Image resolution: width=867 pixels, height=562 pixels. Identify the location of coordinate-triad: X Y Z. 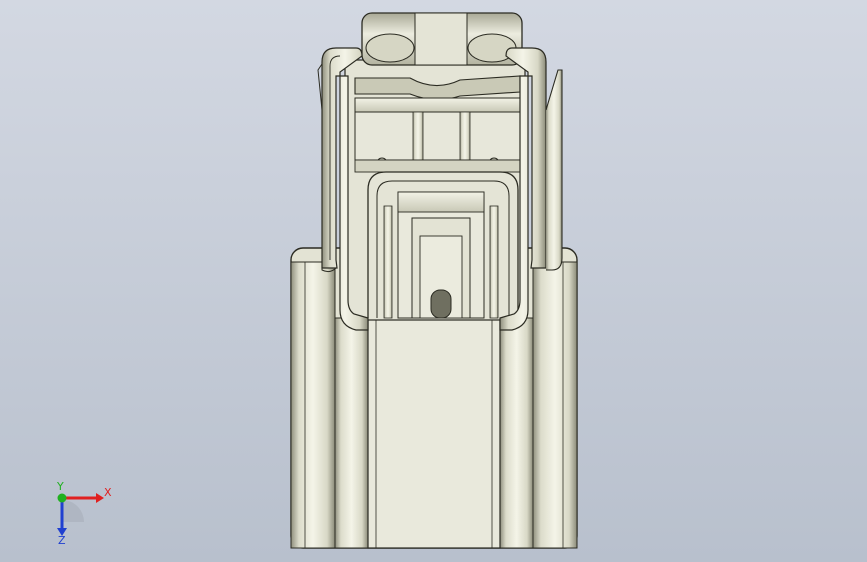
(84, 513).